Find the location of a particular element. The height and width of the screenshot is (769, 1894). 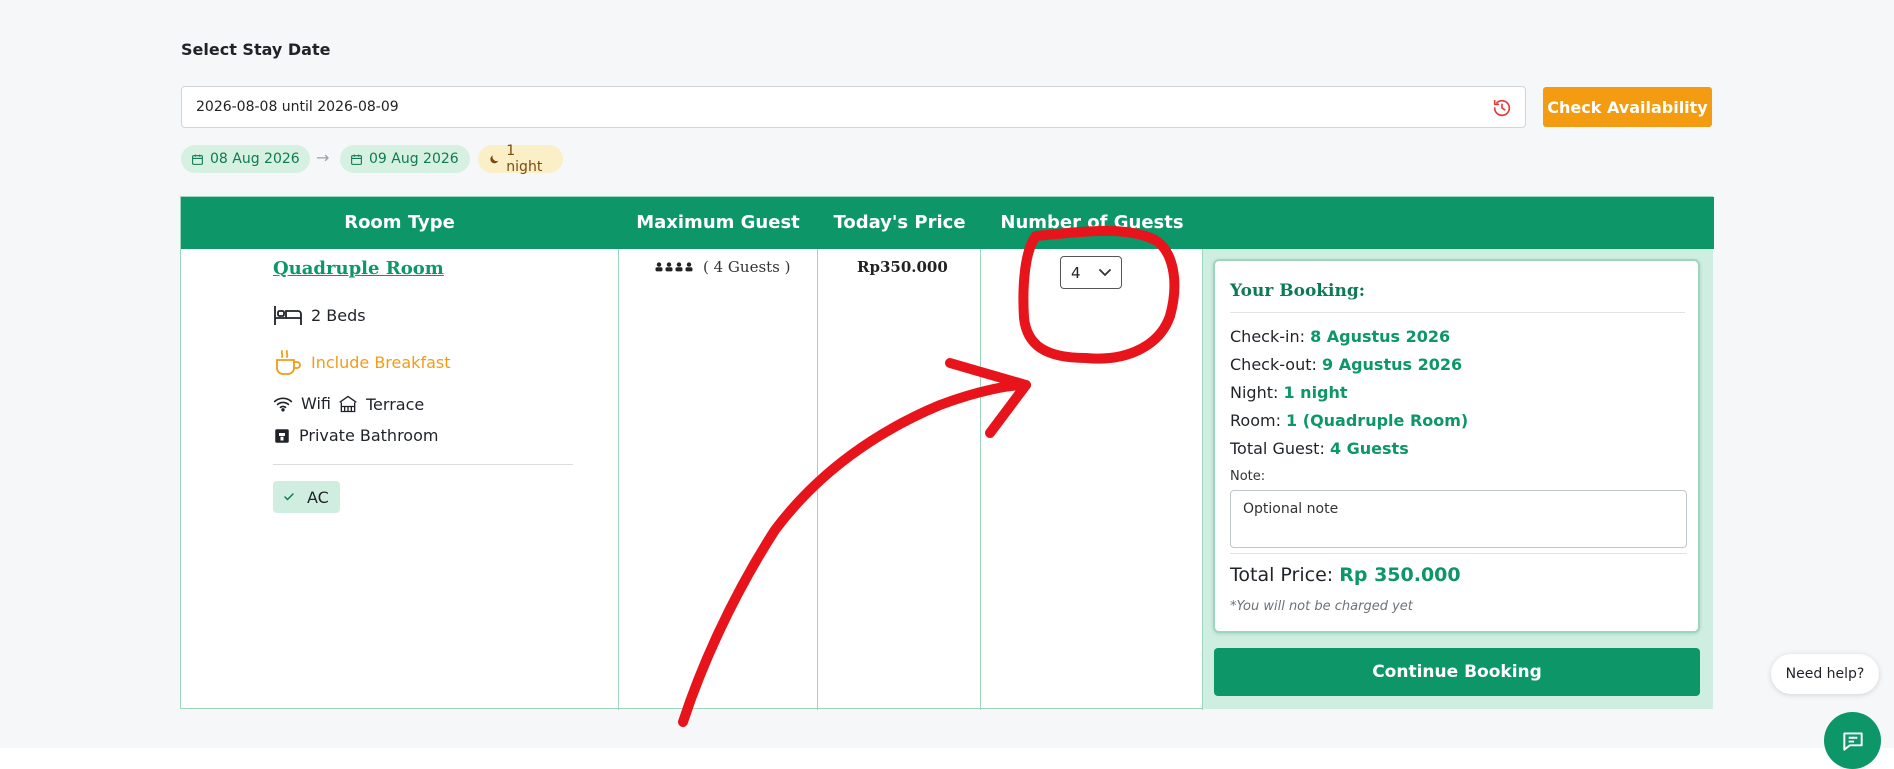

checkout-line: Check-out: 9 Agustus 2026 is located at coordinates (1346, 364).